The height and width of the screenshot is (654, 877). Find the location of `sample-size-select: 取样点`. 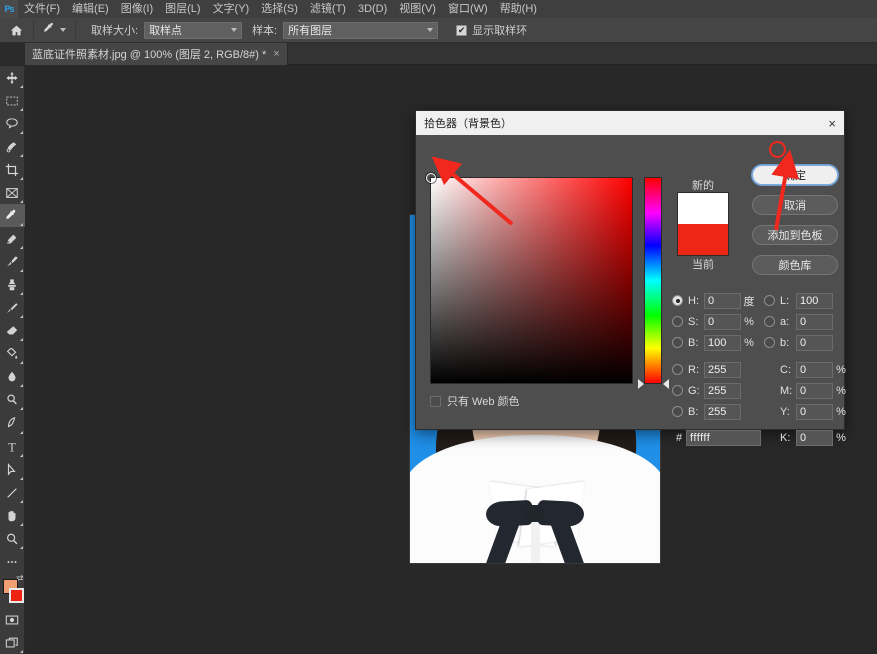

sample-size-select: 取样点 is located at coordinates (193, 30).